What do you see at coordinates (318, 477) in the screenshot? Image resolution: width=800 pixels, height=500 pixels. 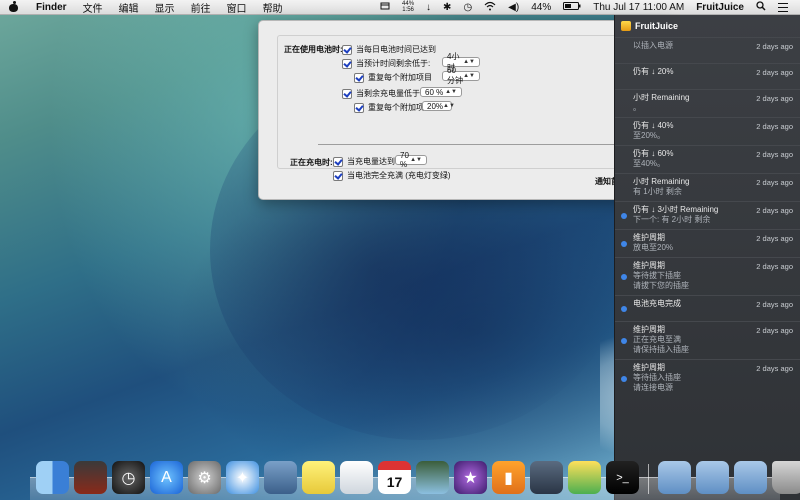 I see `stickies-icon` at bounding box center [318, 477].